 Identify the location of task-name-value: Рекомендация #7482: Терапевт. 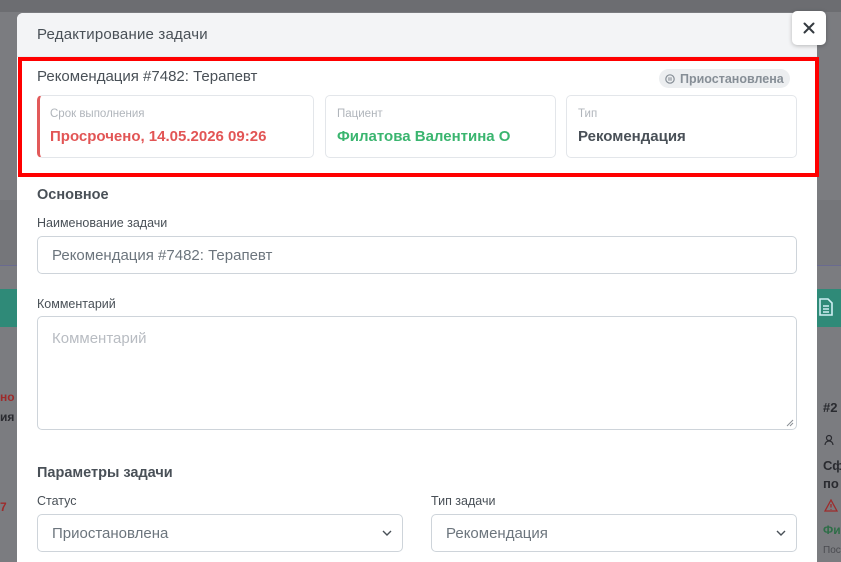
(162, 255).